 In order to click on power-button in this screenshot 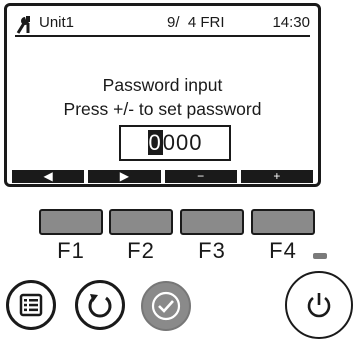, I will do `click(319, 305)`.